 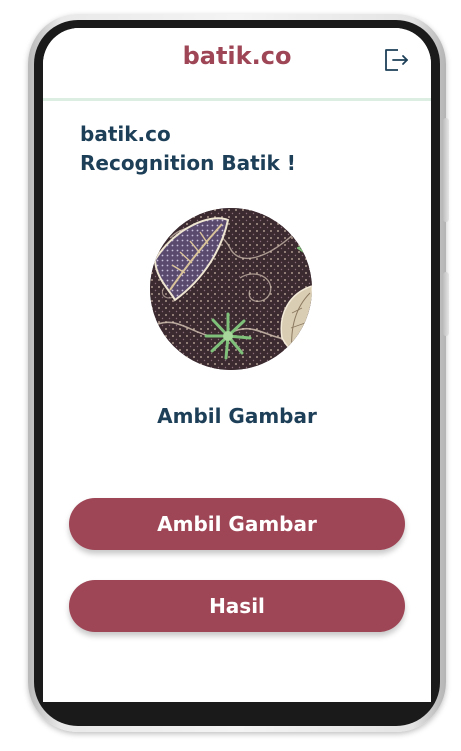 What do you see at coordinates (396, 60) in the screenshot?
I see `logout-icon` at bounding box center [396, 60].